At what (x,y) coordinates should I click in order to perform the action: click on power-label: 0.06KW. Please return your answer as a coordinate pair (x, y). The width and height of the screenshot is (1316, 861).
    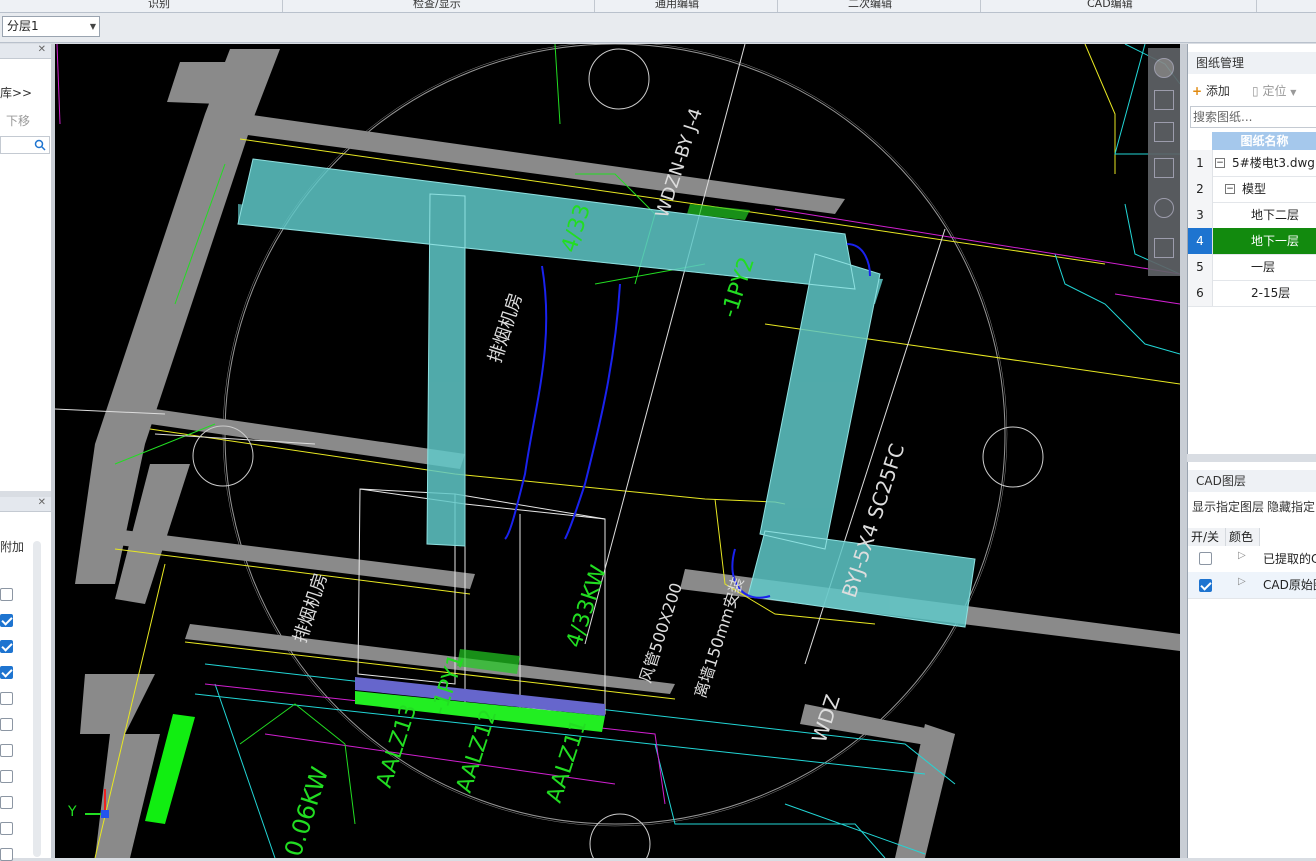
    Looking at the image, I should click on (306, 811).